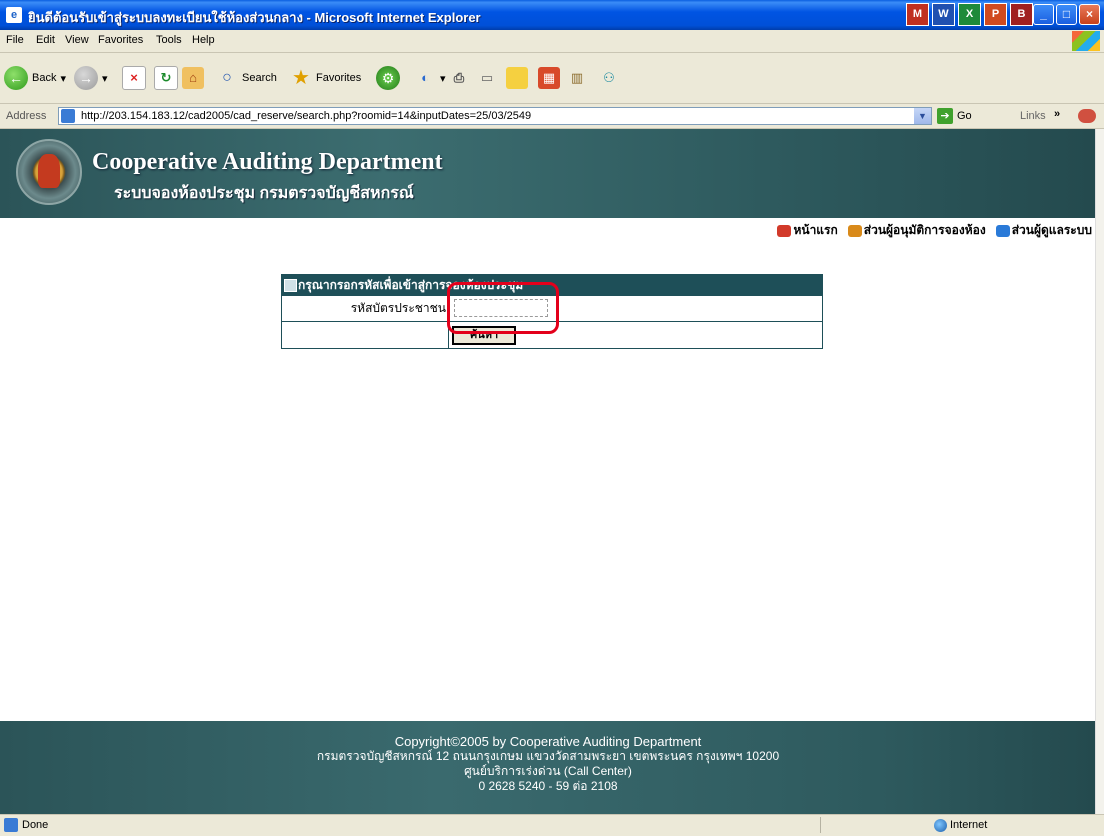  I want to click on menu-view: View, so click(77, 40).